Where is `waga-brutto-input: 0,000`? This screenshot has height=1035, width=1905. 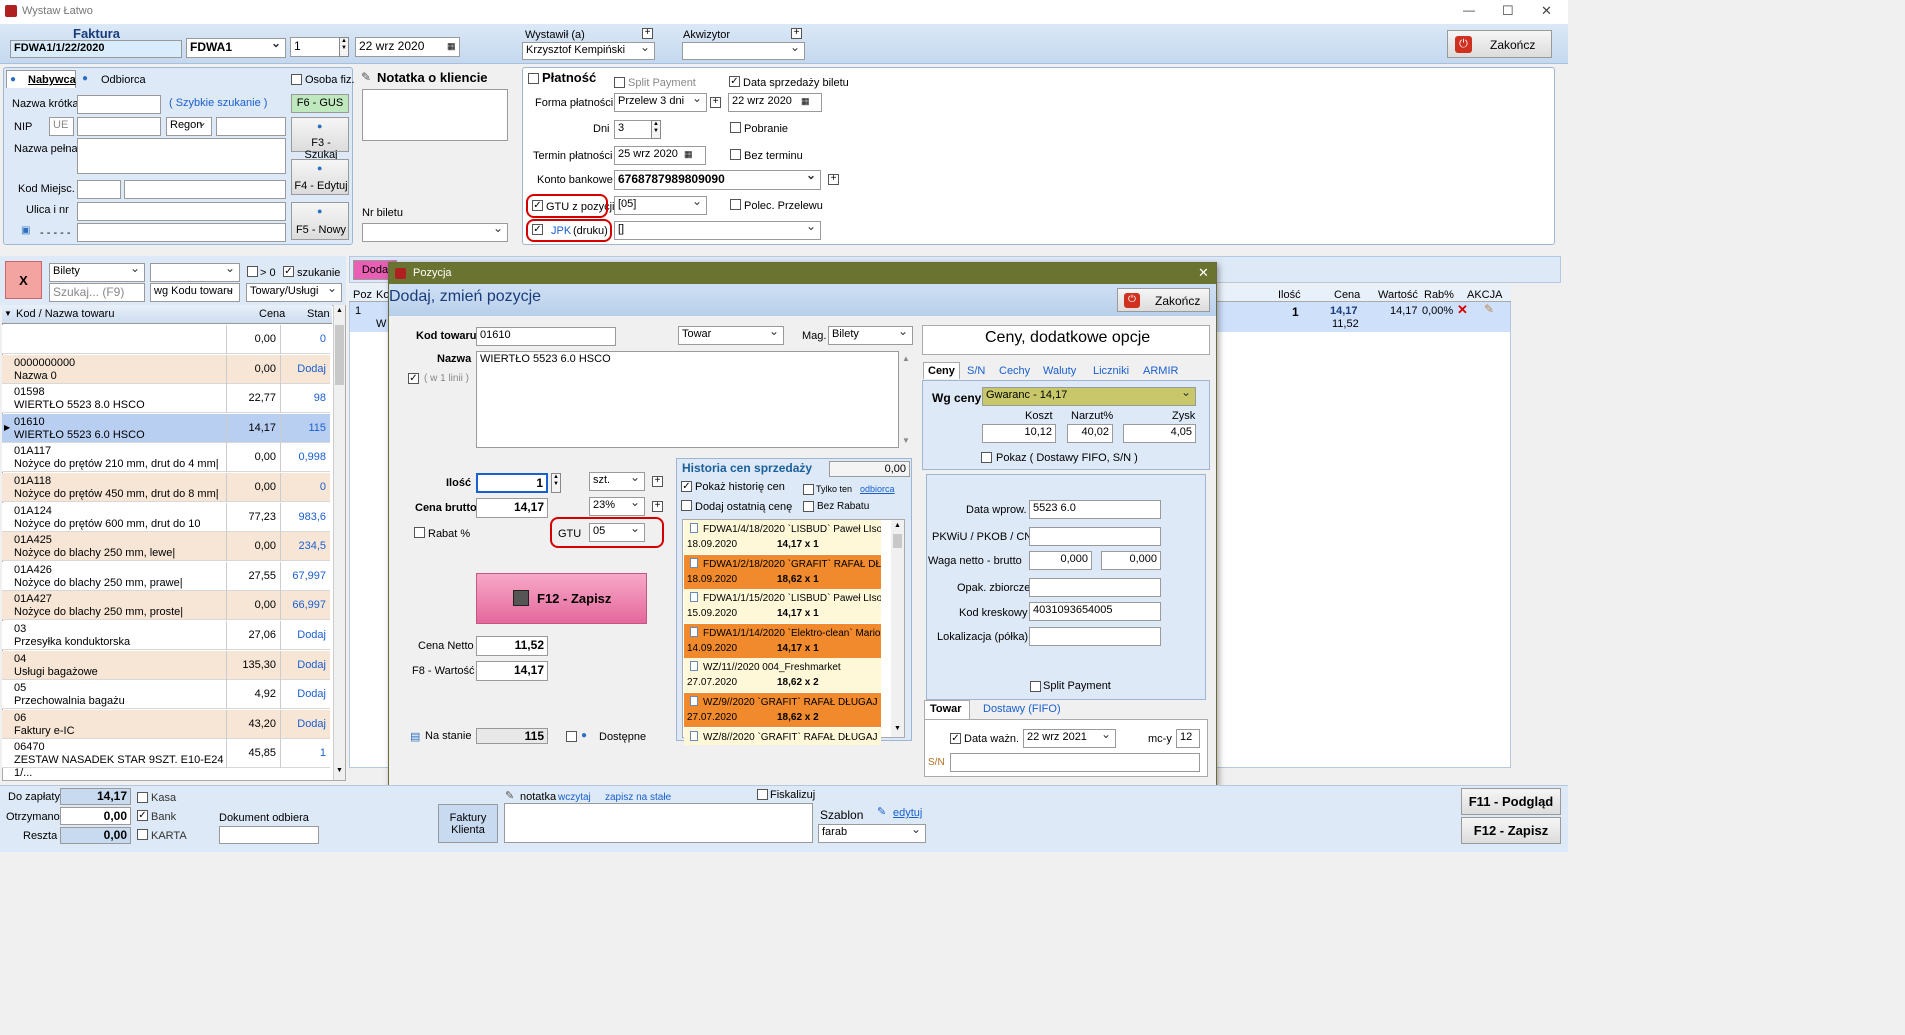
waga-brutto-input: 0,000 is located at coordinates (1131, 560).